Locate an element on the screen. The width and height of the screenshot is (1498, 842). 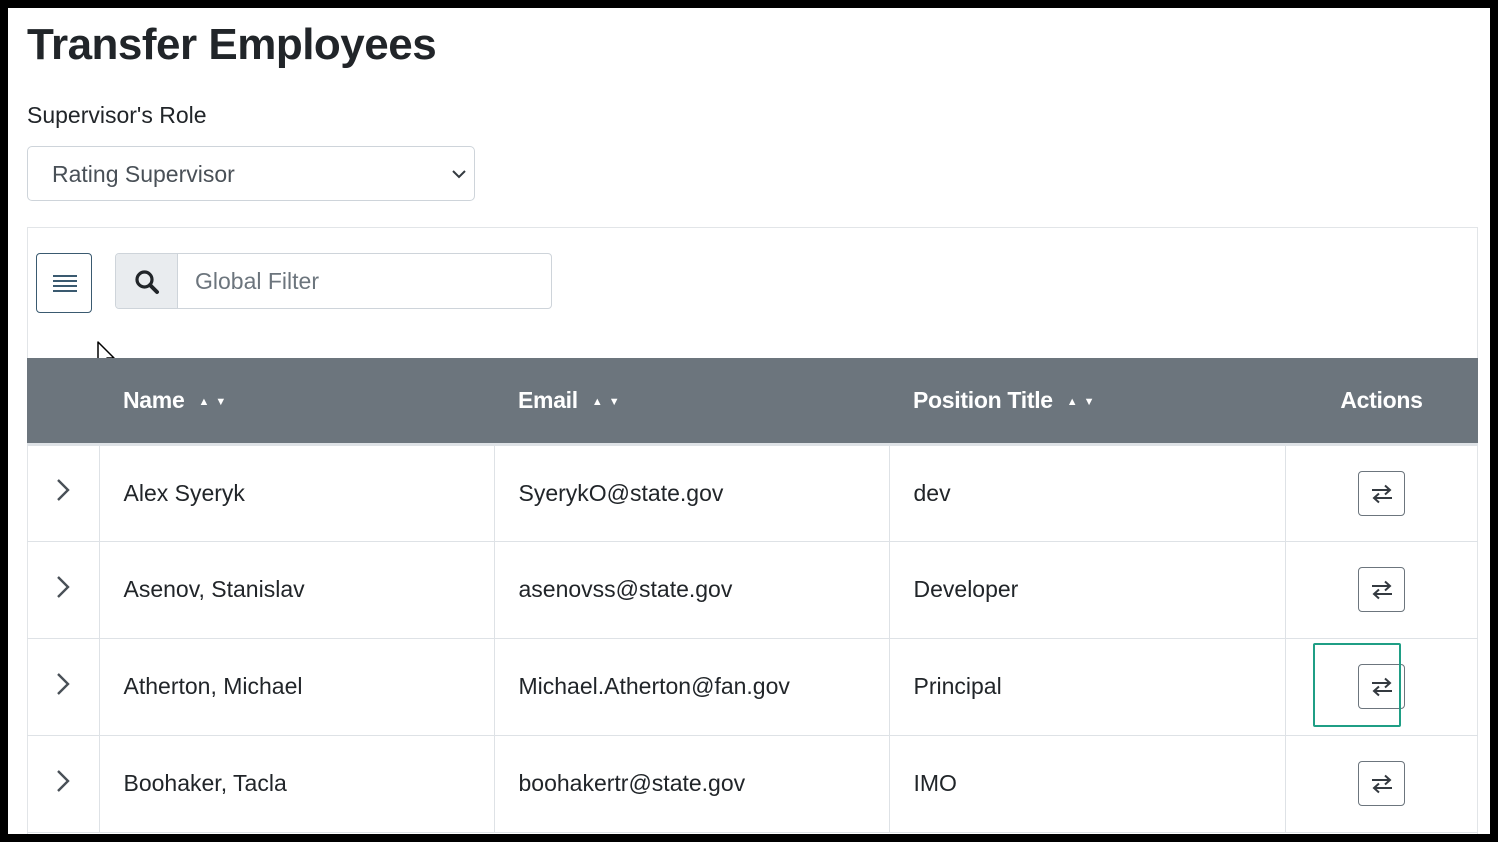
search-icon is located at coordinates (147, 282).